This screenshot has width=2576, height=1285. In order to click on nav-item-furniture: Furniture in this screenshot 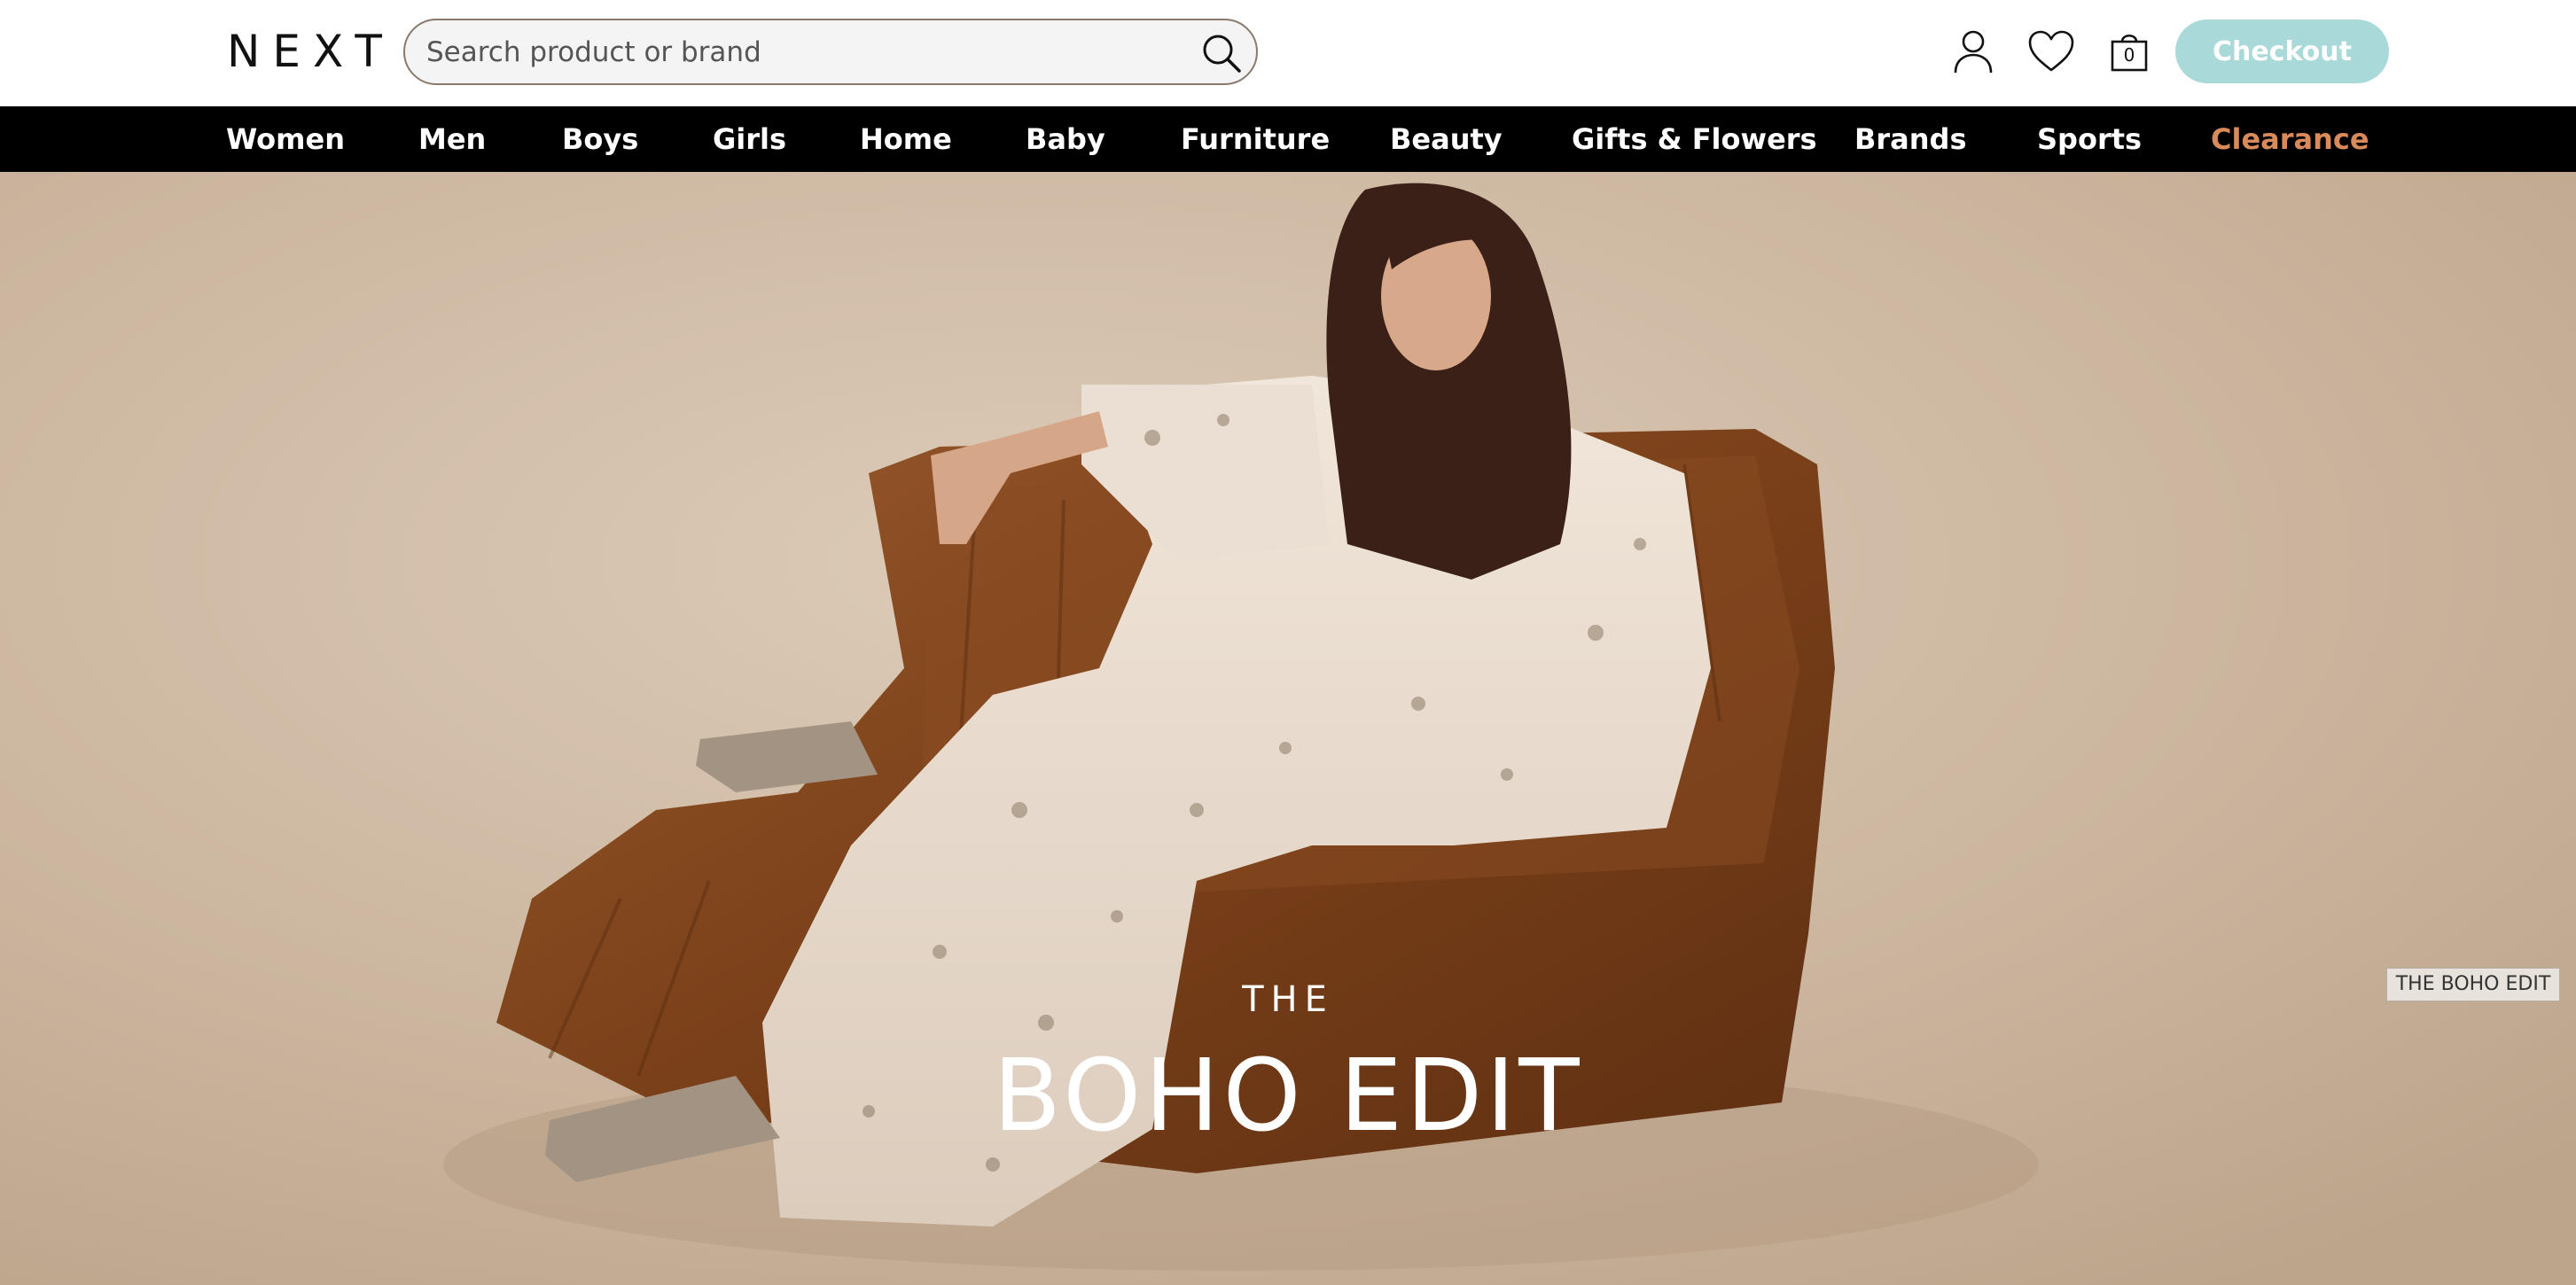, I will do `click(1255, 139)`.